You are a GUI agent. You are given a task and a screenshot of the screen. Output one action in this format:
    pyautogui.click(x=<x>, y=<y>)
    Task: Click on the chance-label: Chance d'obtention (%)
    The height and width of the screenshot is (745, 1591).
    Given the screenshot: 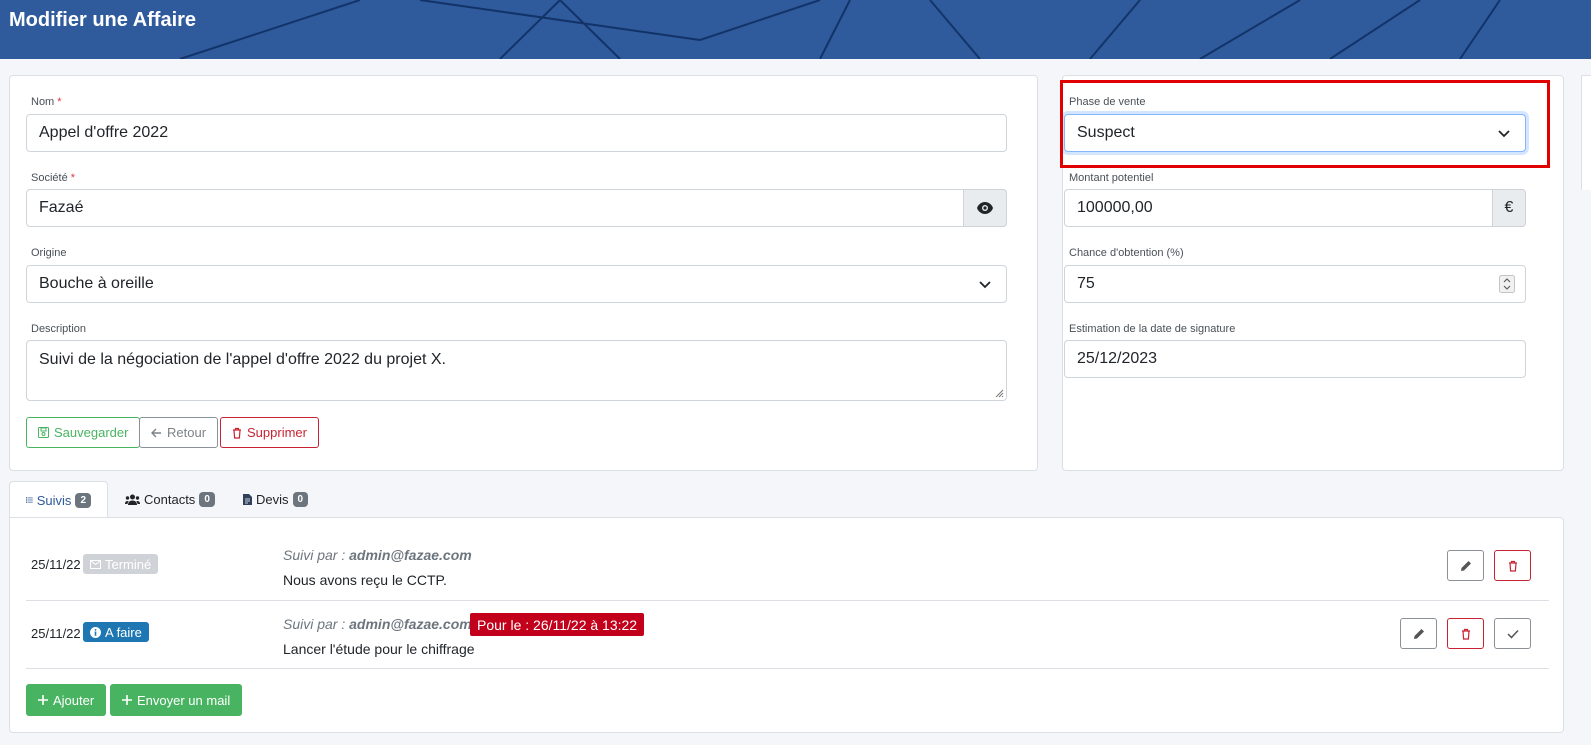 What is the action you would take?
    pyautogui.click(x=1126, y=253)
    